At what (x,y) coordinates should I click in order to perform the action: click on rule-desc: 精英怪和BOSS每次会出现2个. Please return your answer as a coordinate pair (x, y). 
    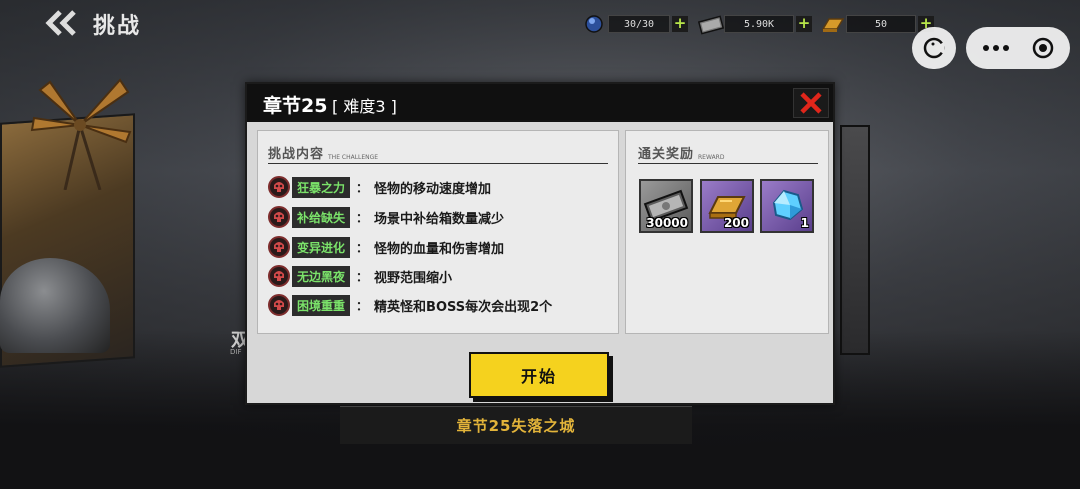
    Looking at the image, I should click on (463, 307).